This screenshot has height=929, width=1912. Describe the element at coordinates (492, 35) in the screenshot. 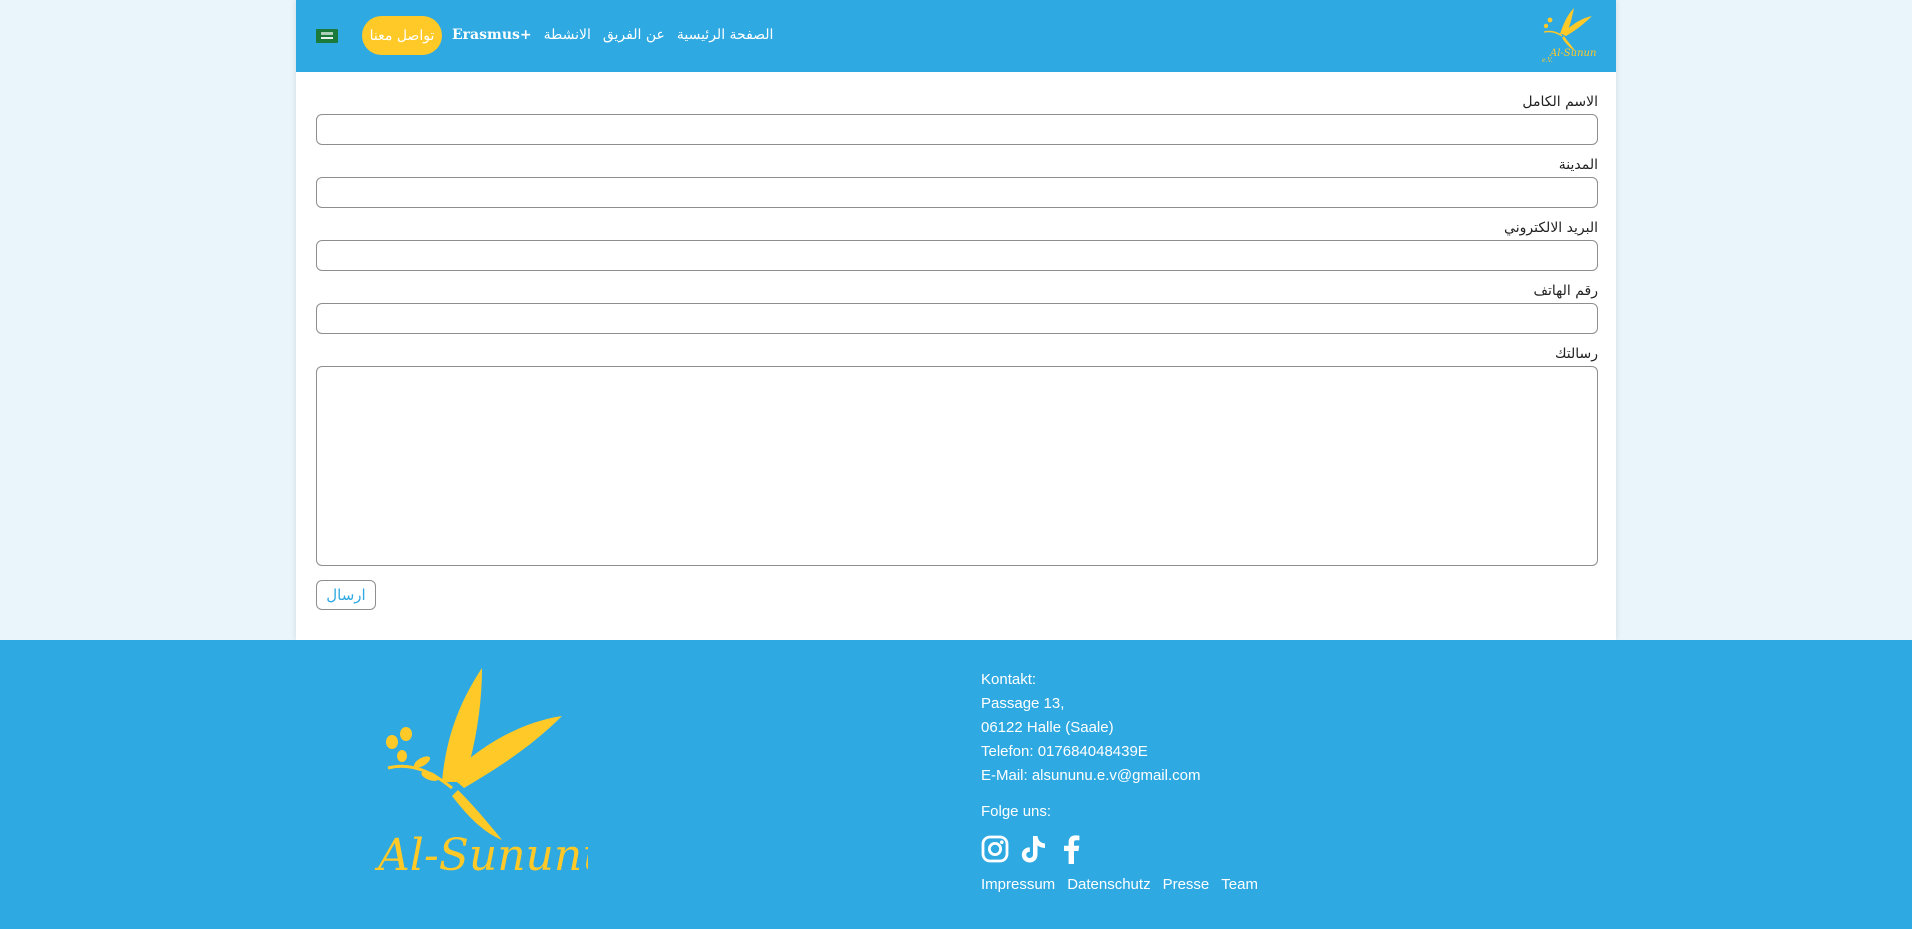

I see `nav-link-erasmus: Erasmus+` at that location.